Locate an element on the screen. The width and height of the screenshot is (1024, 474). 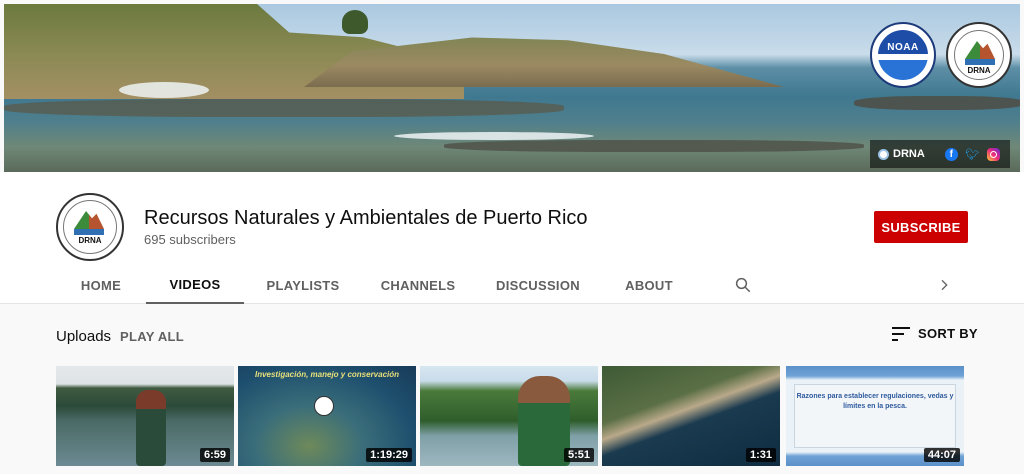
banner-links: DRNA f 🐦︎ is located at coordinates (940, 154).